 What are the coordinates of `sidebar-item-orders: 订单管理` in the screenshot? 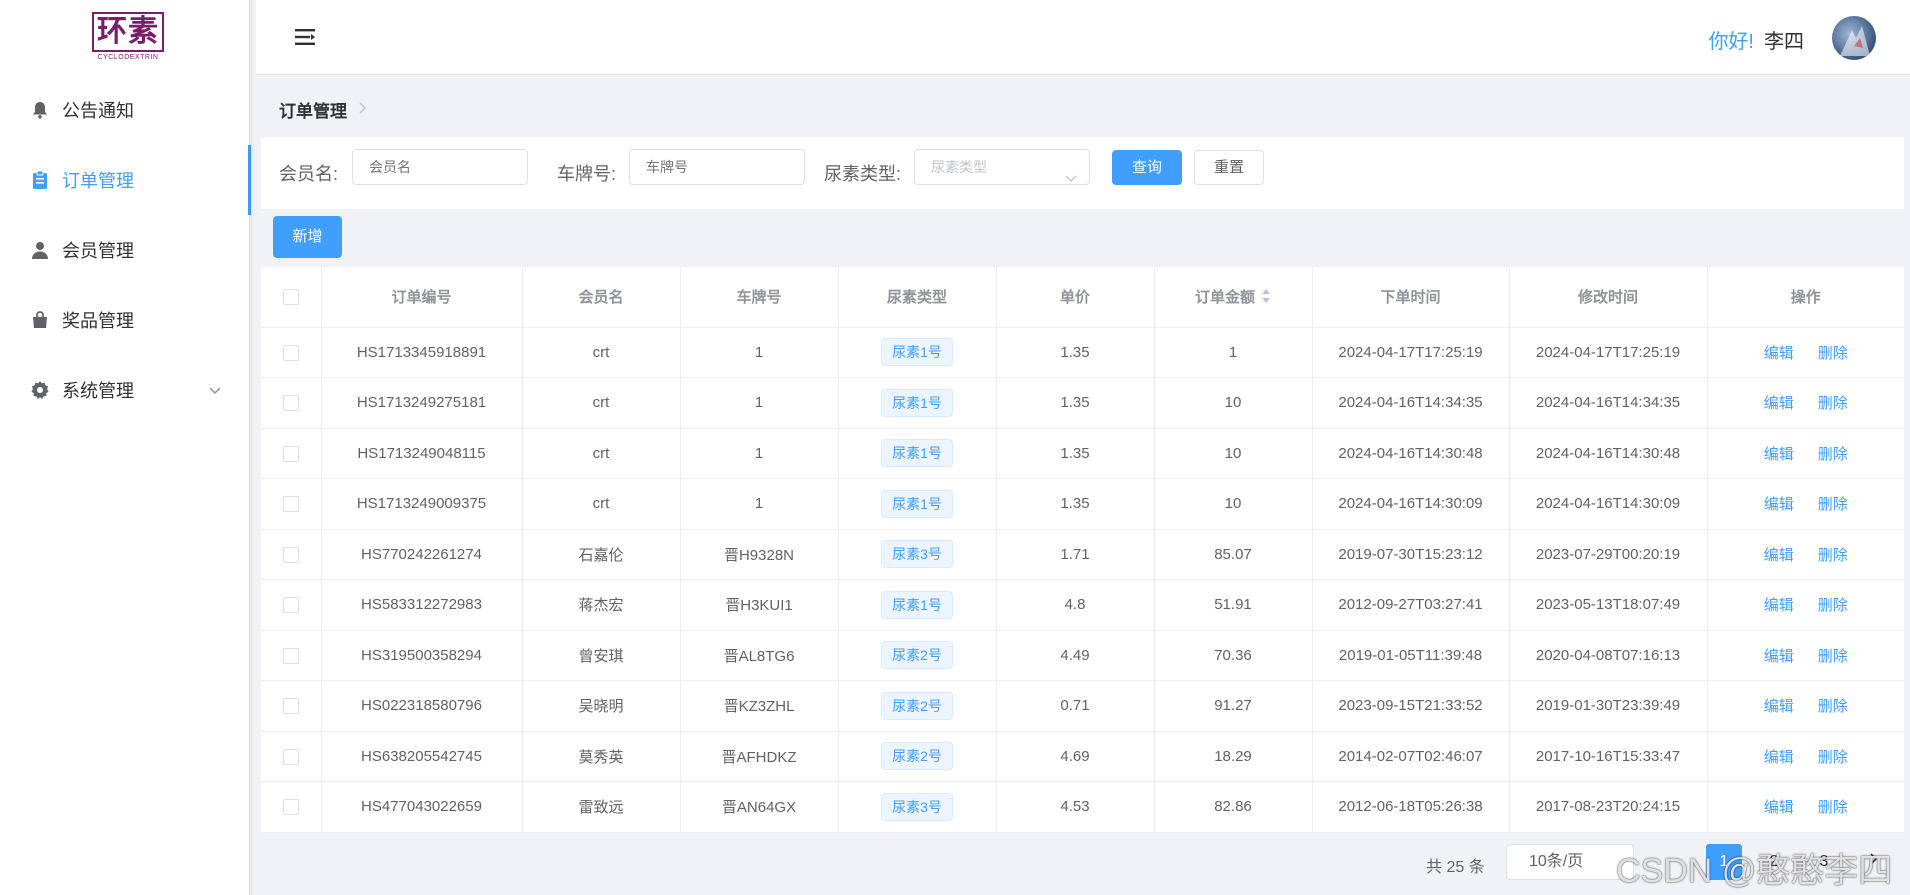 It's located at (125, 180).